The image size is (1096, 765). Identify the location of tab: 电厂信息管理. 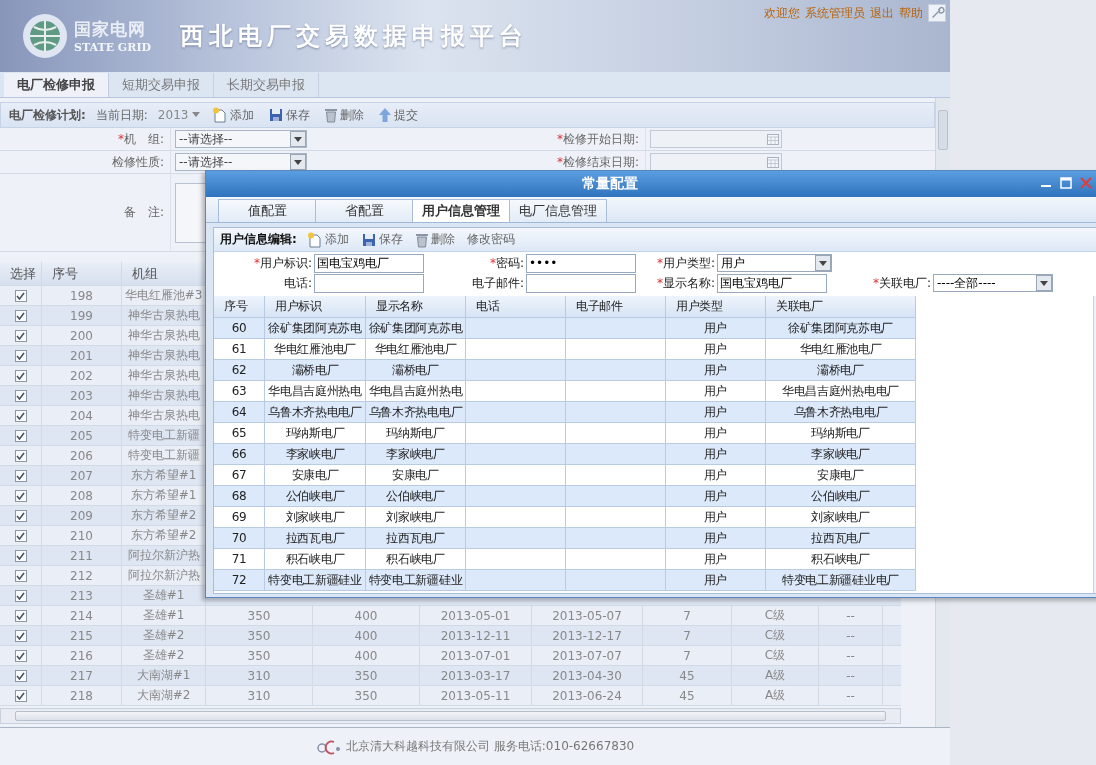
(558, 210).